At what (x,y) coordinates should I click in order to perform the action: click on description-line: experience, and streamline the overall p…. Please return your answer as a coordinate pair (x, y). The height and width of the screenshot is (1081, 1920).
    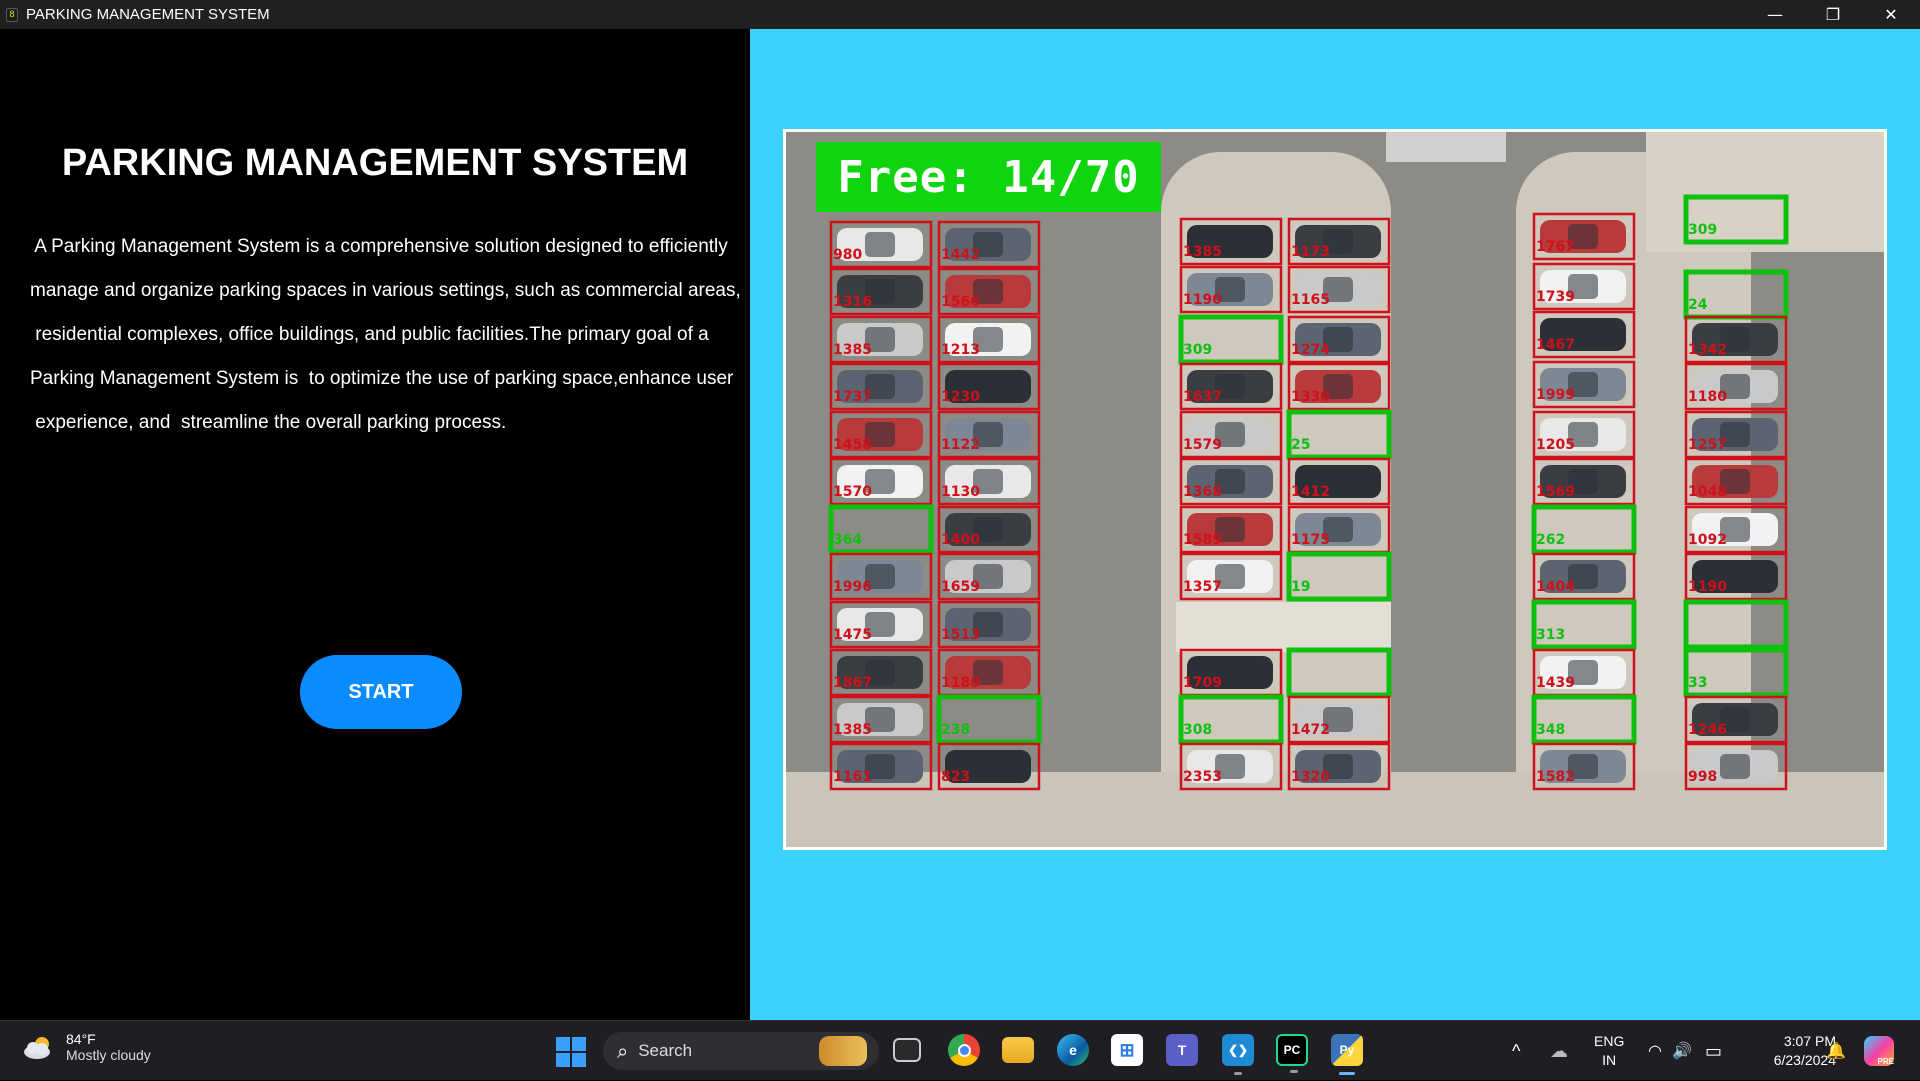
    Looking at the image, I should click on (268, 422).